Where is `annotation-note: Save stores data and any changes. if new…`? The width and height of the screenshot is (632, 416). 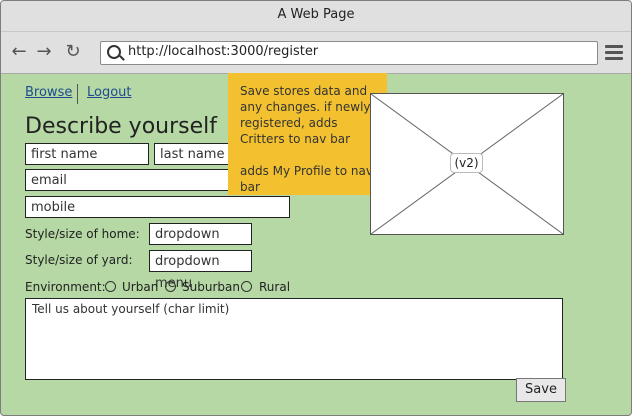
annotation-note: Save stores data and any changes. if new… is located at coordinates (307, 134).